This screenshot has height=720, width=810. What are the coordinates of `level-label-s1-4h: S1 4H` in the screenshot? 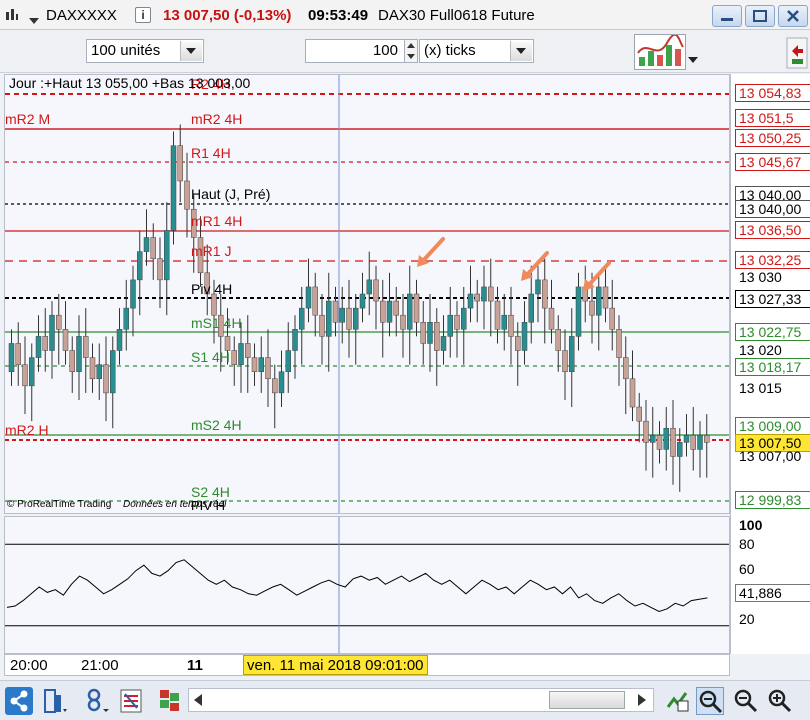 It's located at (210, 357).